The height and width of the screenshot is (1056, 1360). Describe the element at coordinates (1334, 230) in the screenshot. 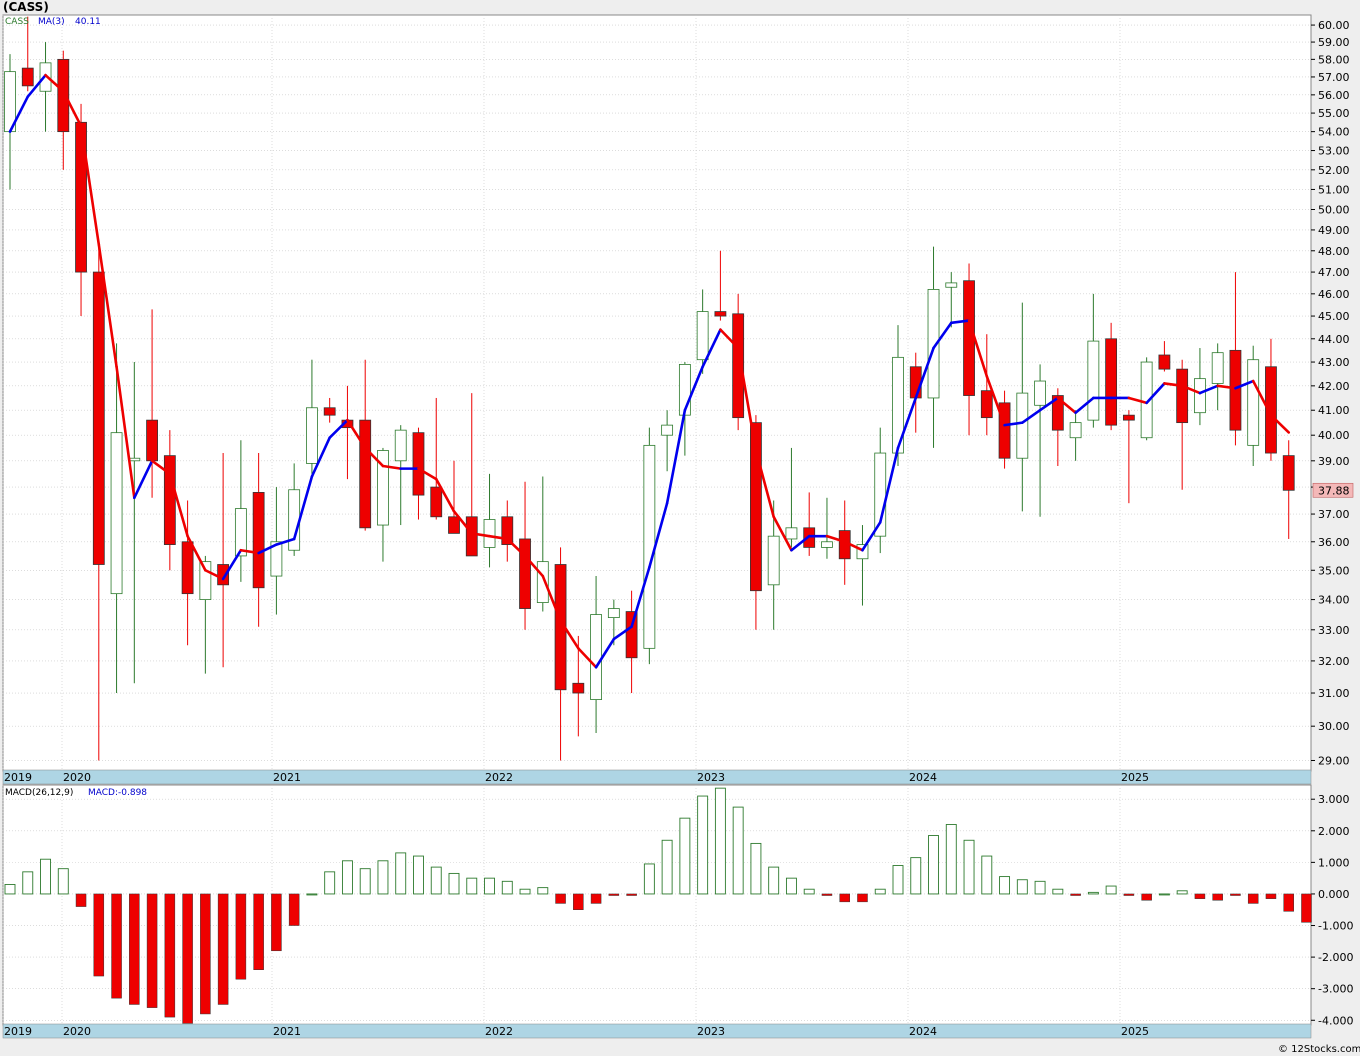

I see `price-tick-label: 49.00` at that location.